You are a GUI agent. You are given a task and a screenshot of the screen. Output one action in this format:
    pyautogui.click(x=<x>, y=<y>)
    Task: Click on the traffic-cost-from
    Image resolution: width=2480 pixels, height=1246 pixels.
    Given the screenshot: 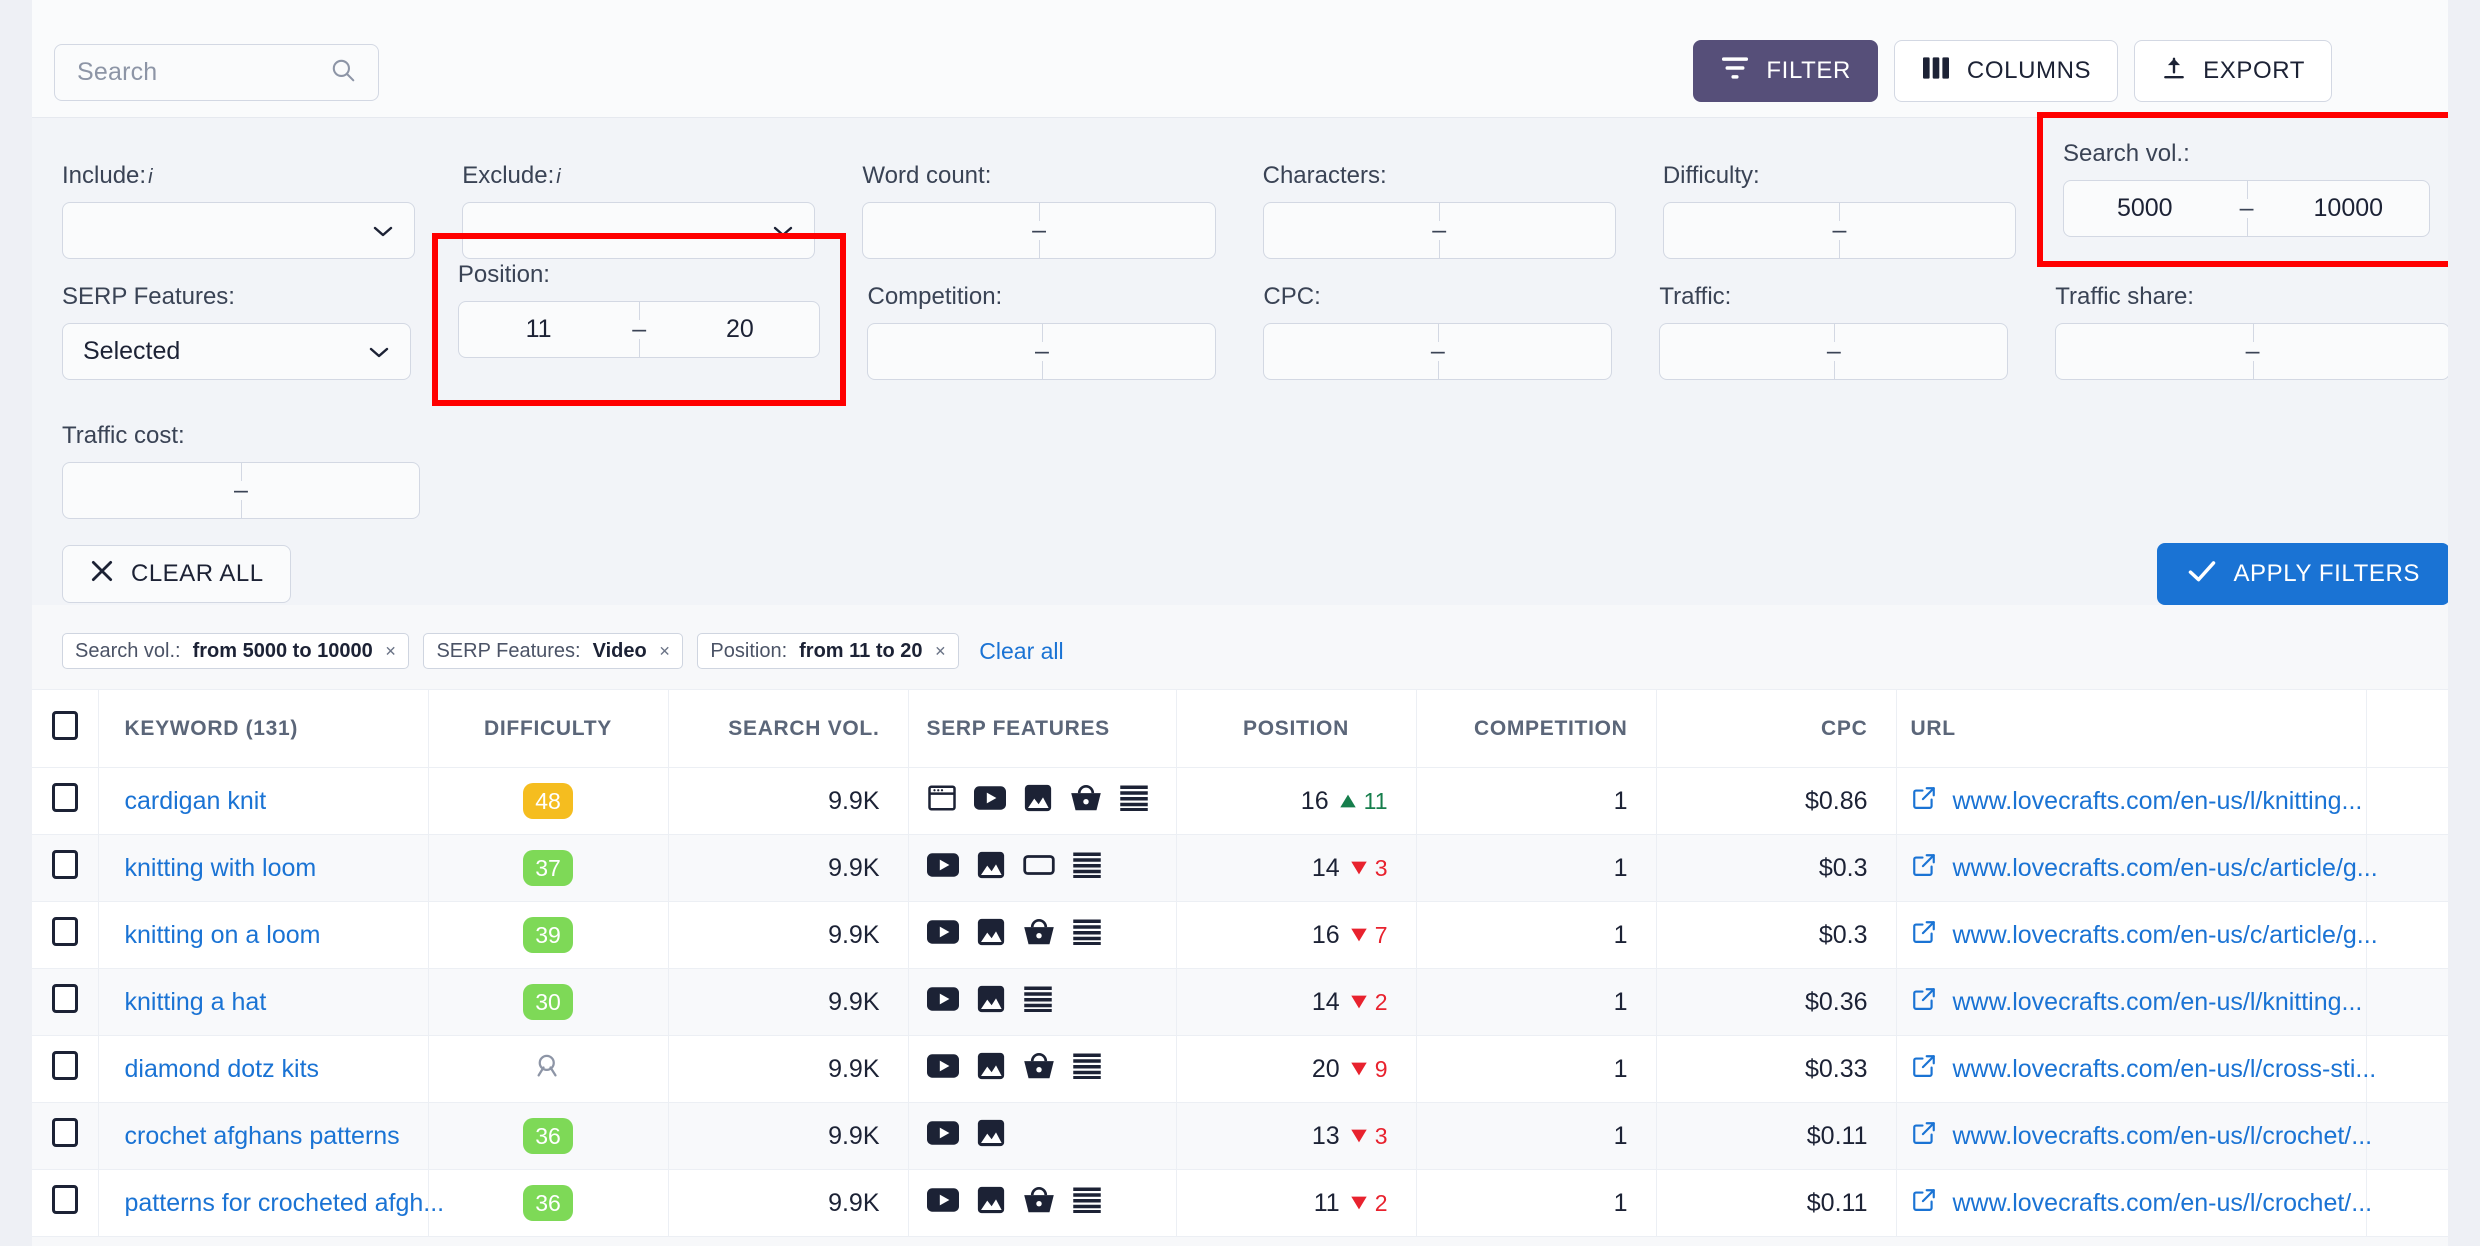 What is the action you would take?
    pyautogui.click(x=141, y=490)
    